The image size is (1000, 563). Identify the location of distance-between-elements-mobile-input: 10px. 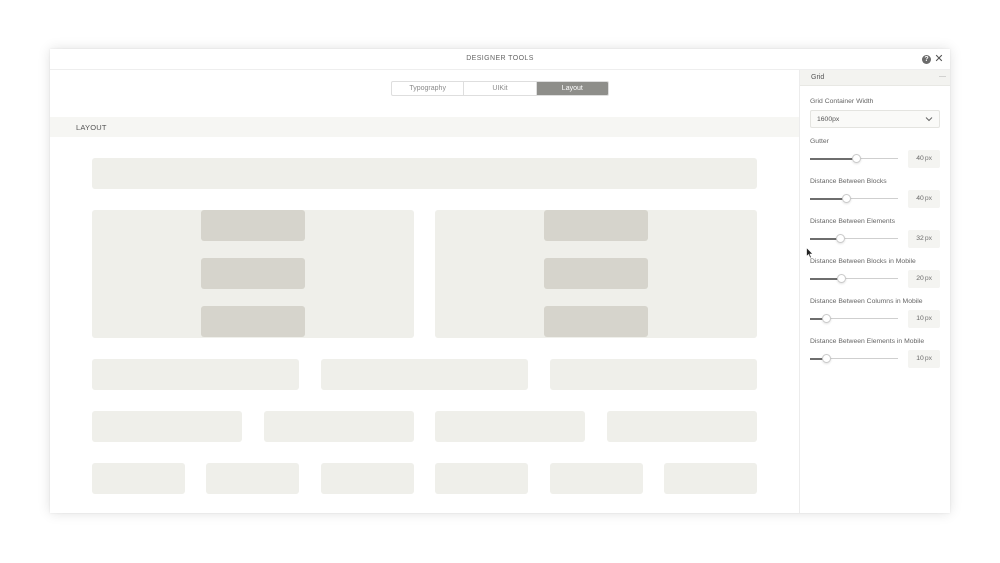
(924, 359).